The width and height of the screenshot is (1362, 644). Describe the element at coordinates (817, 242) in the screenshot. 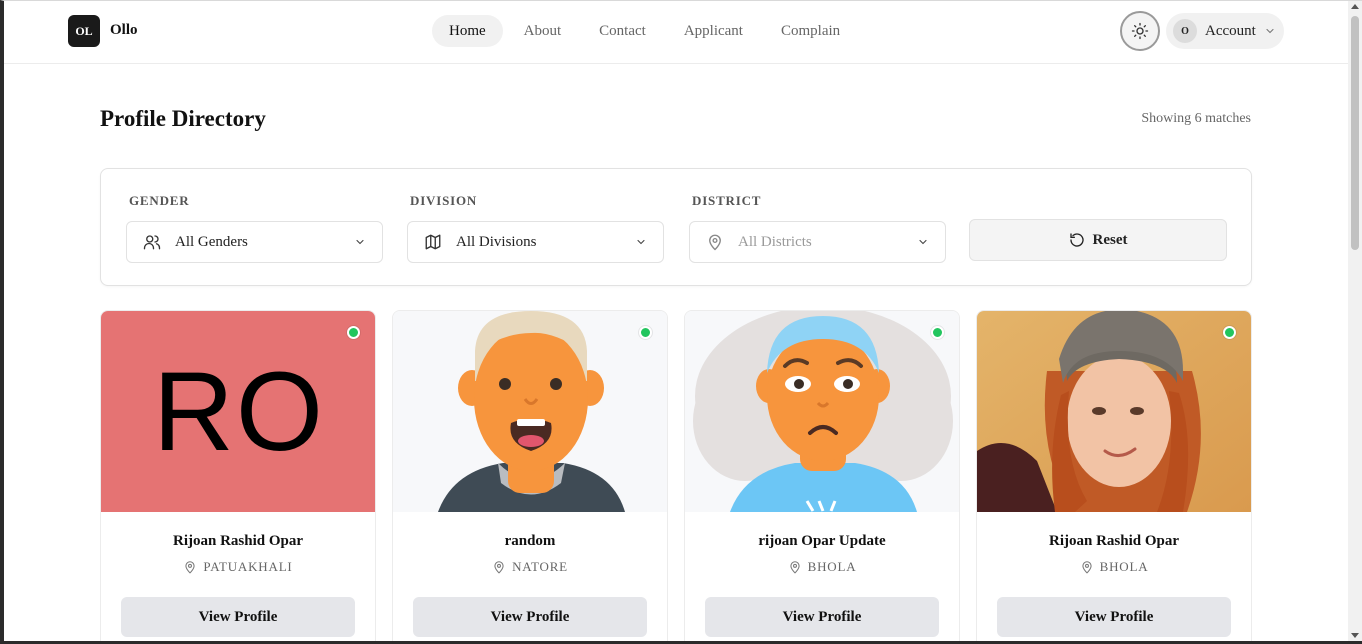

I see `district-select: All Districts` at that location.